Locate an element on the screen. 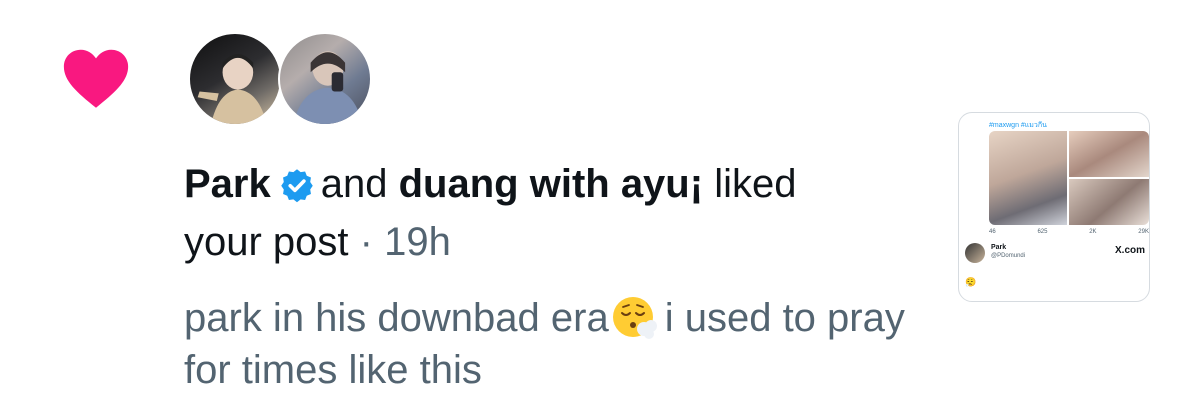 This screenshot has width=1179, height=417. thumbnail-author: Park @PDomundi X.com is located at coordinates (1055, 255).